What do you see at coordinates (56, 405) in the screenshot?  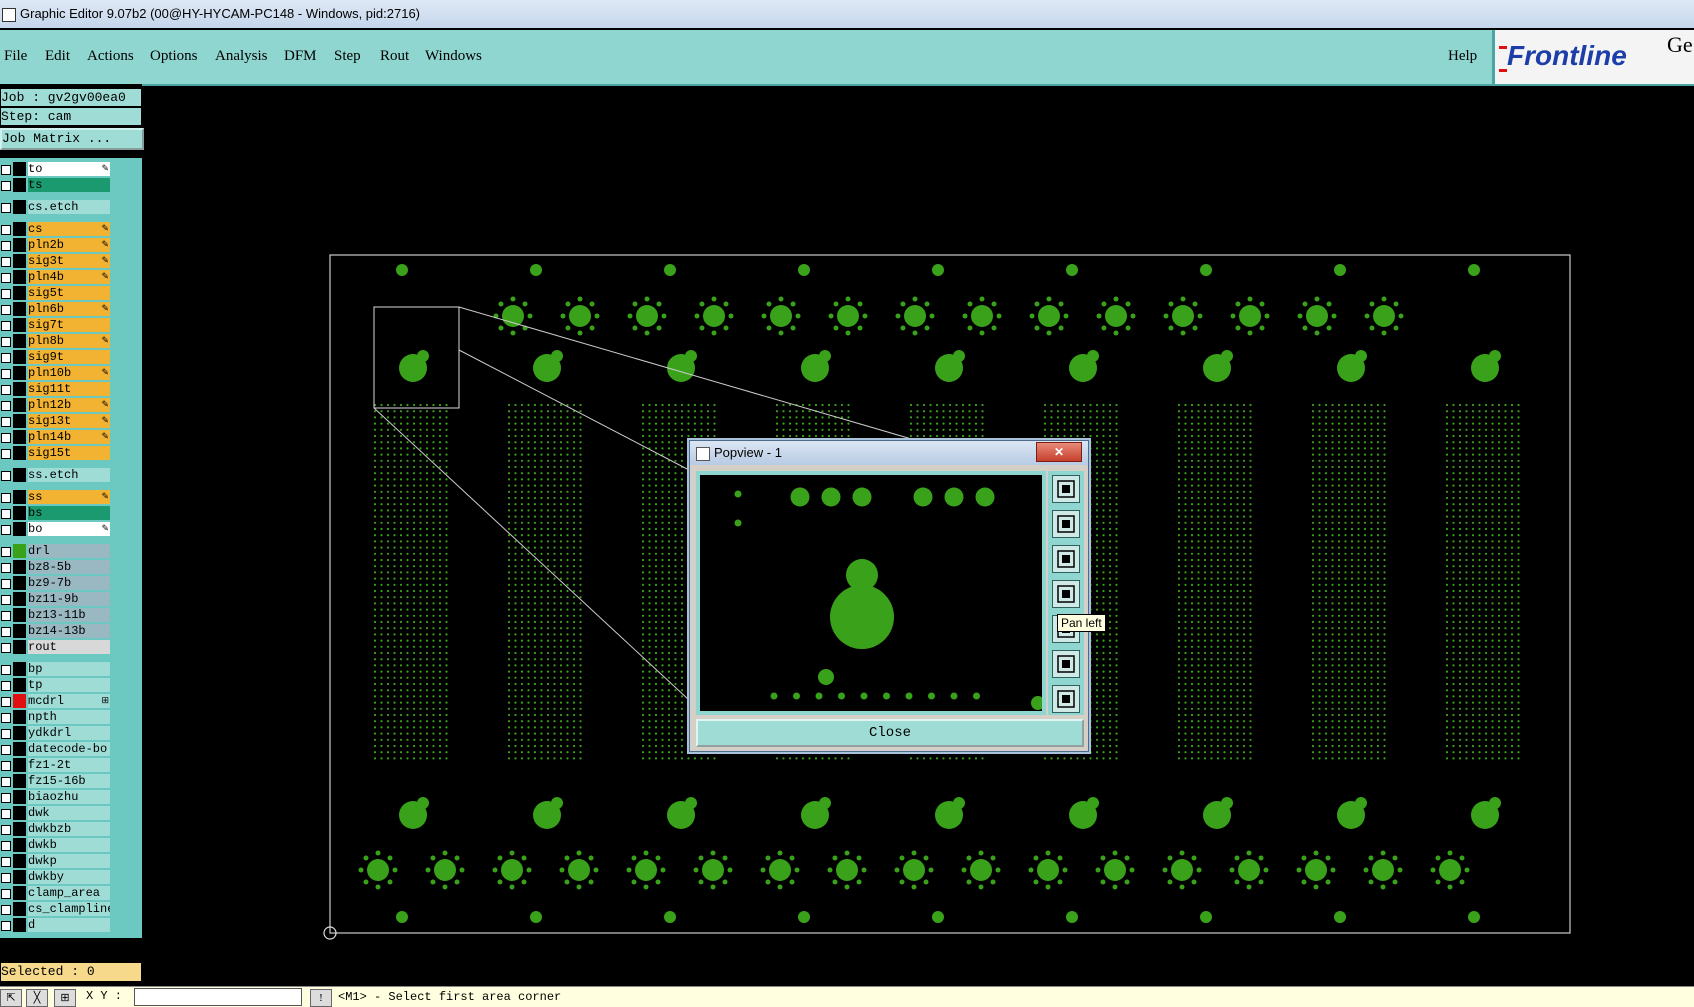 I see `layer-row: pln12b✎` at bounding box center [56, 405].